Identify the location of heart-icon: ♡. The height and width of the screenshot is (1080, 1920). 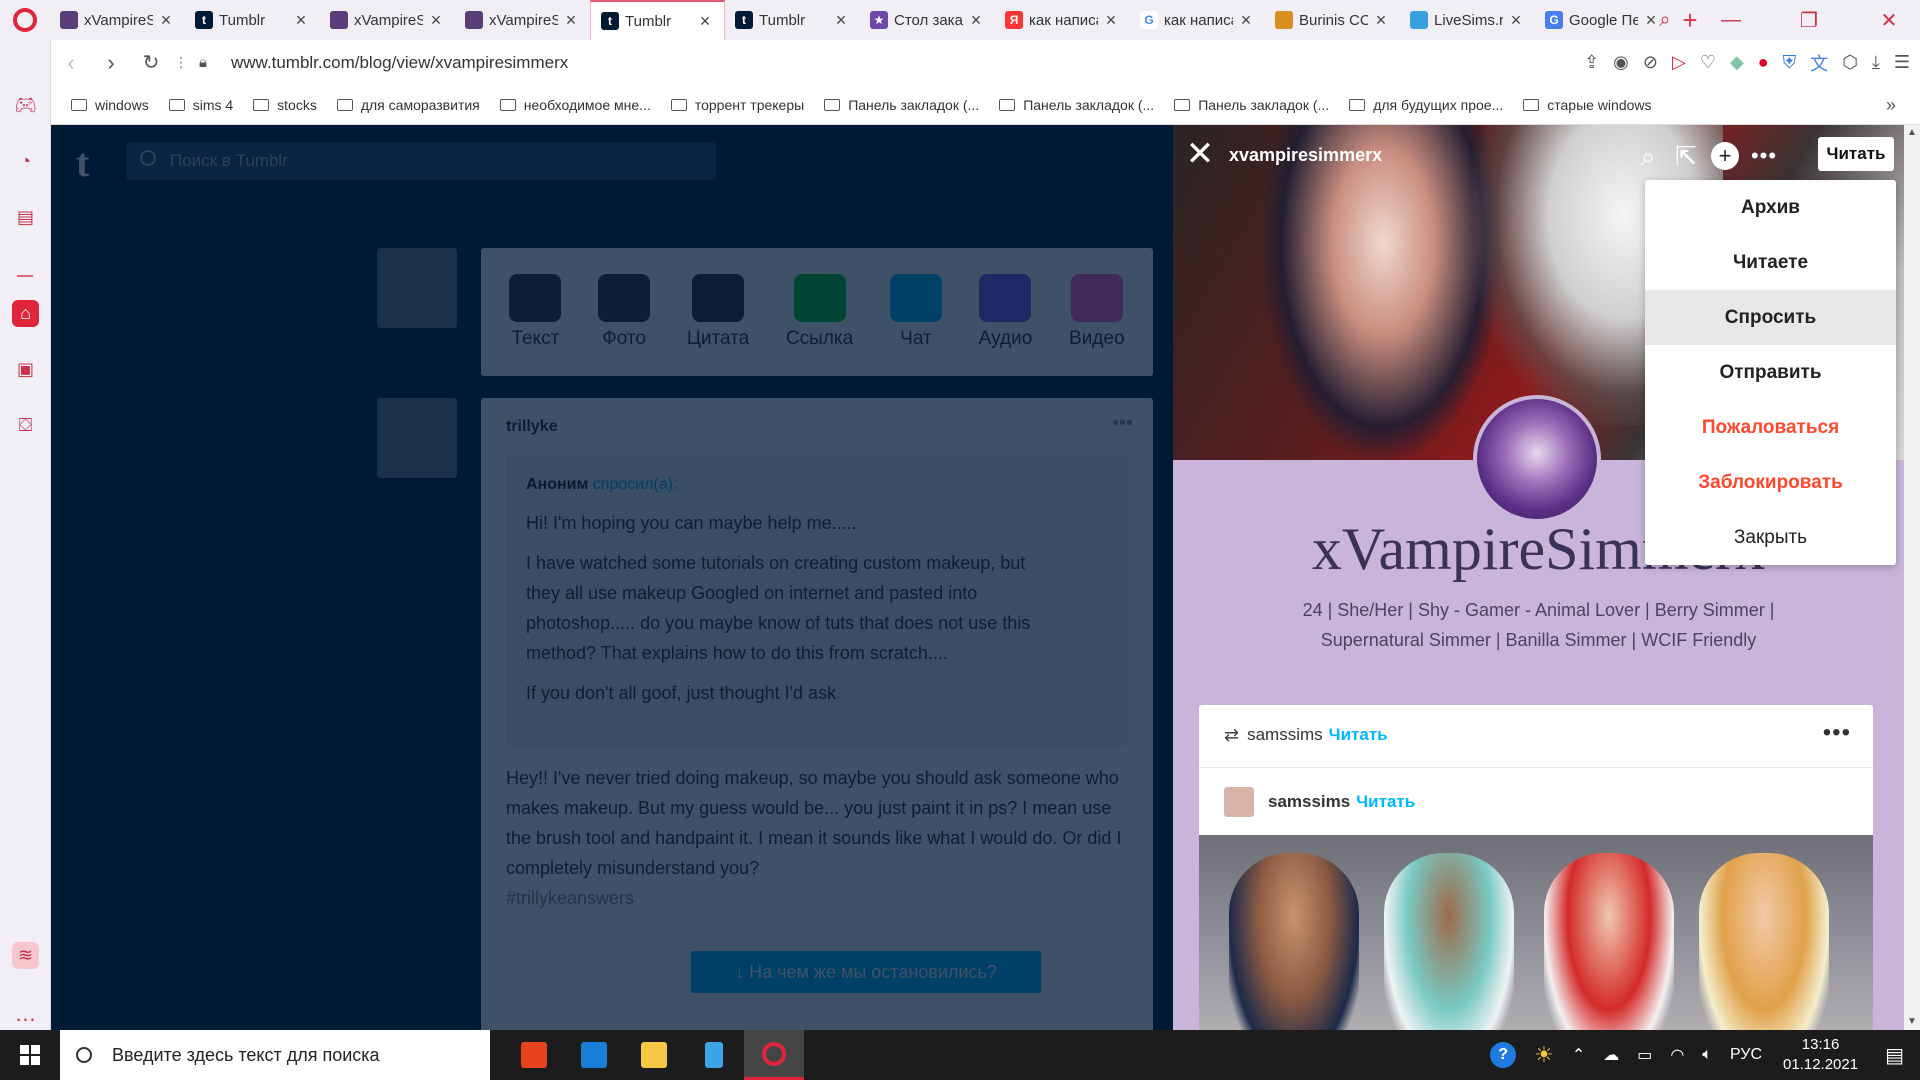
(1708, 62).